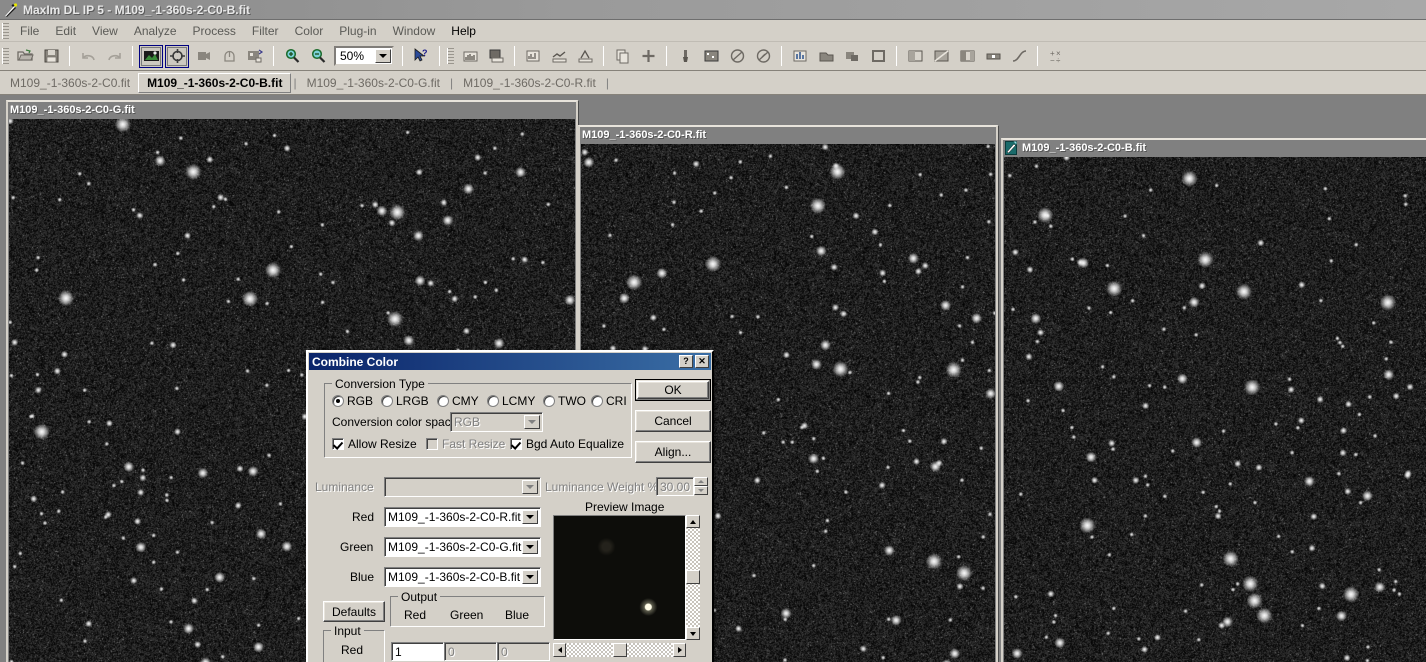 This screenshot has width=1426, height=662. What do you see at coordinates (701, 481) in the screenshot?
I see `spinner-up-icon` at bounding box center [701, 481].